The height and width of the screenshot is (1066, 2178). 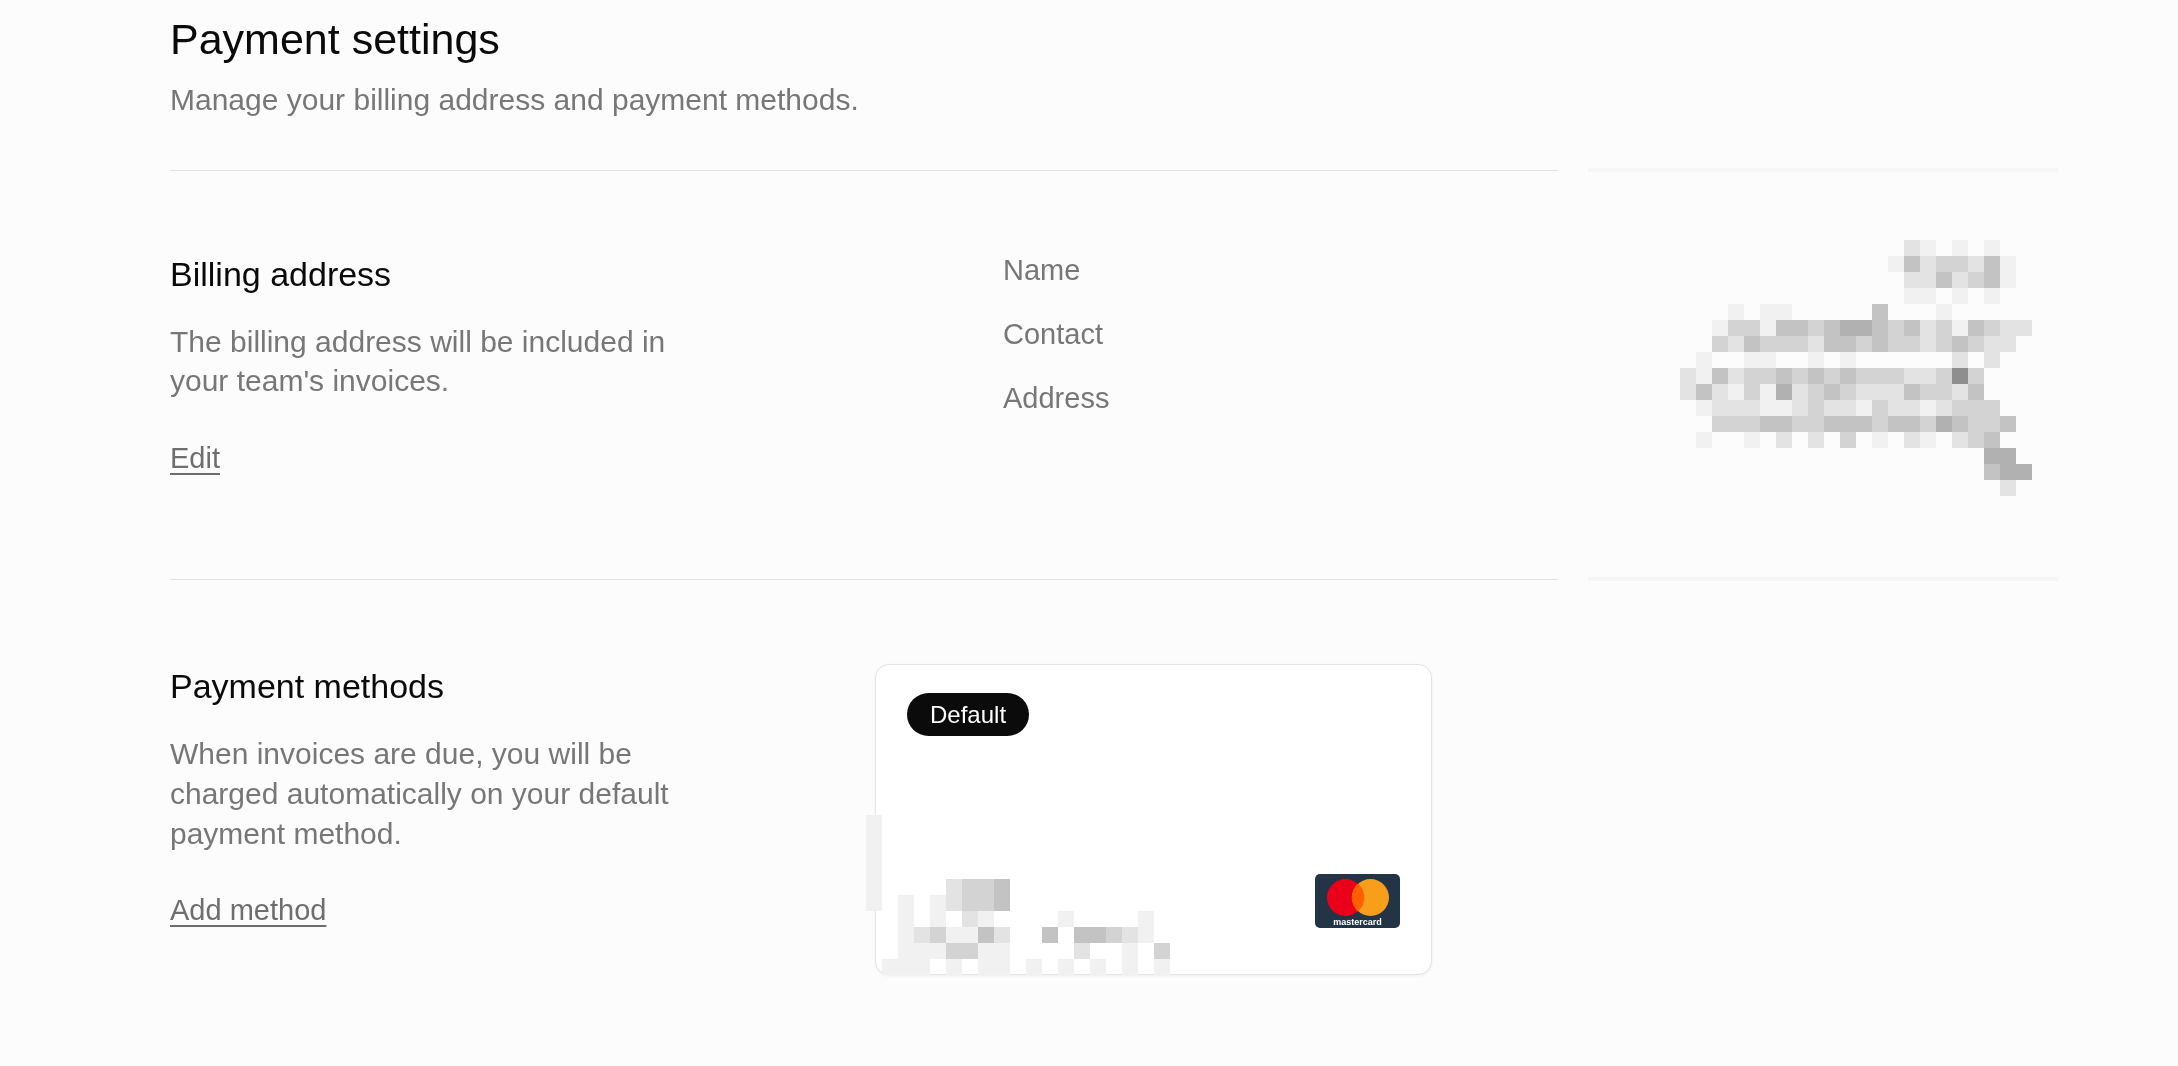 I want to click on page-subtitle: Manage your billing address and payment methods., so click(x=514, y=100).